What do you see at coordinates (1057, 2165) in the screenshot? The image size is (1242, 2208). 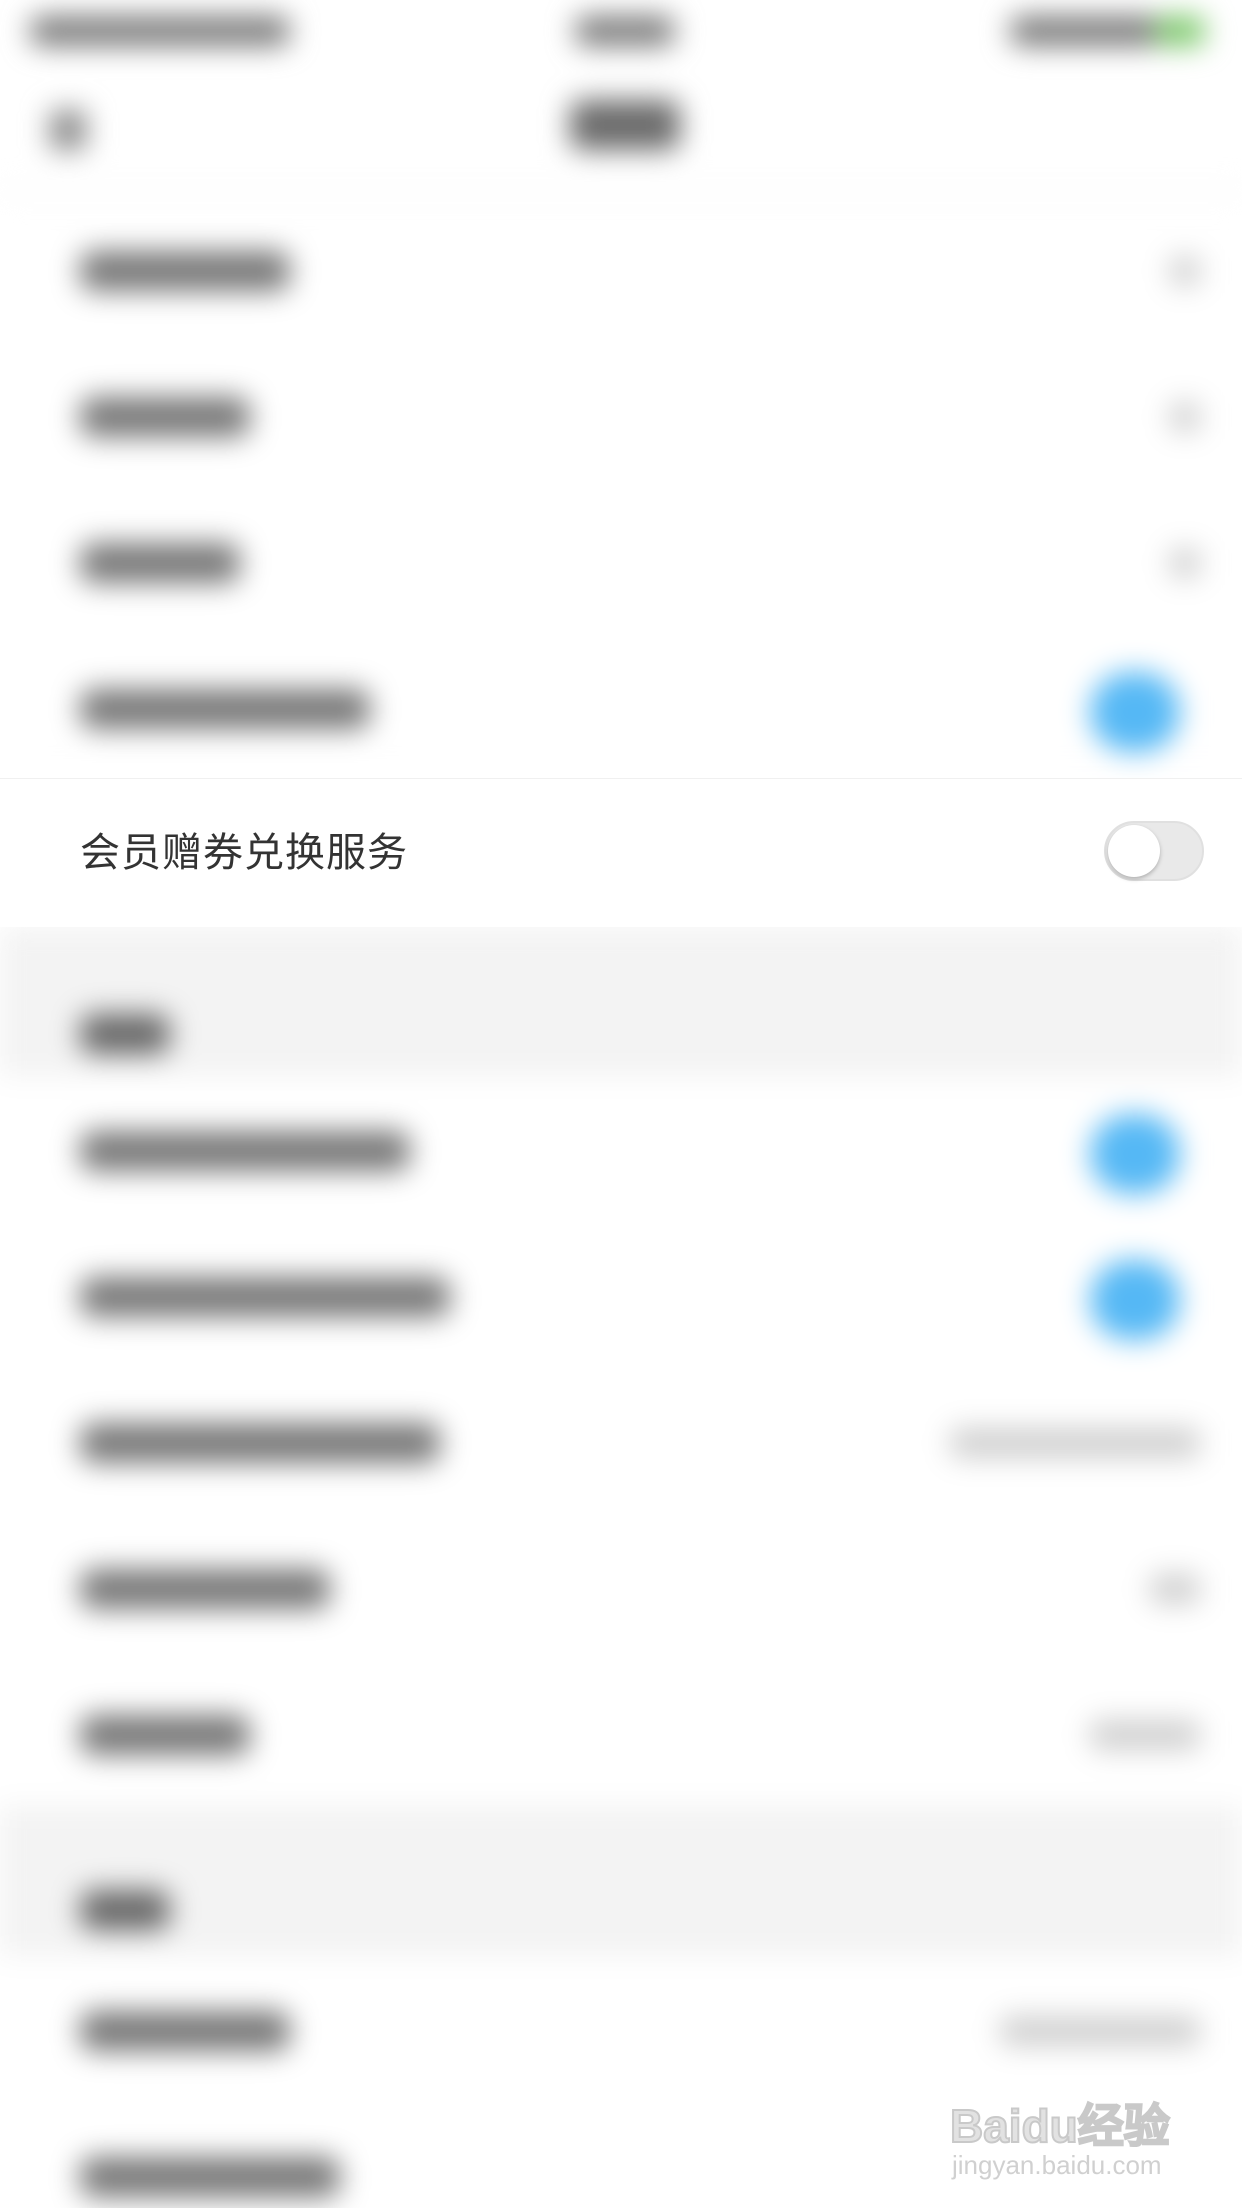 I see `watermark-url: jingyan.baidu.com` at bounding box center [1057, 2165].